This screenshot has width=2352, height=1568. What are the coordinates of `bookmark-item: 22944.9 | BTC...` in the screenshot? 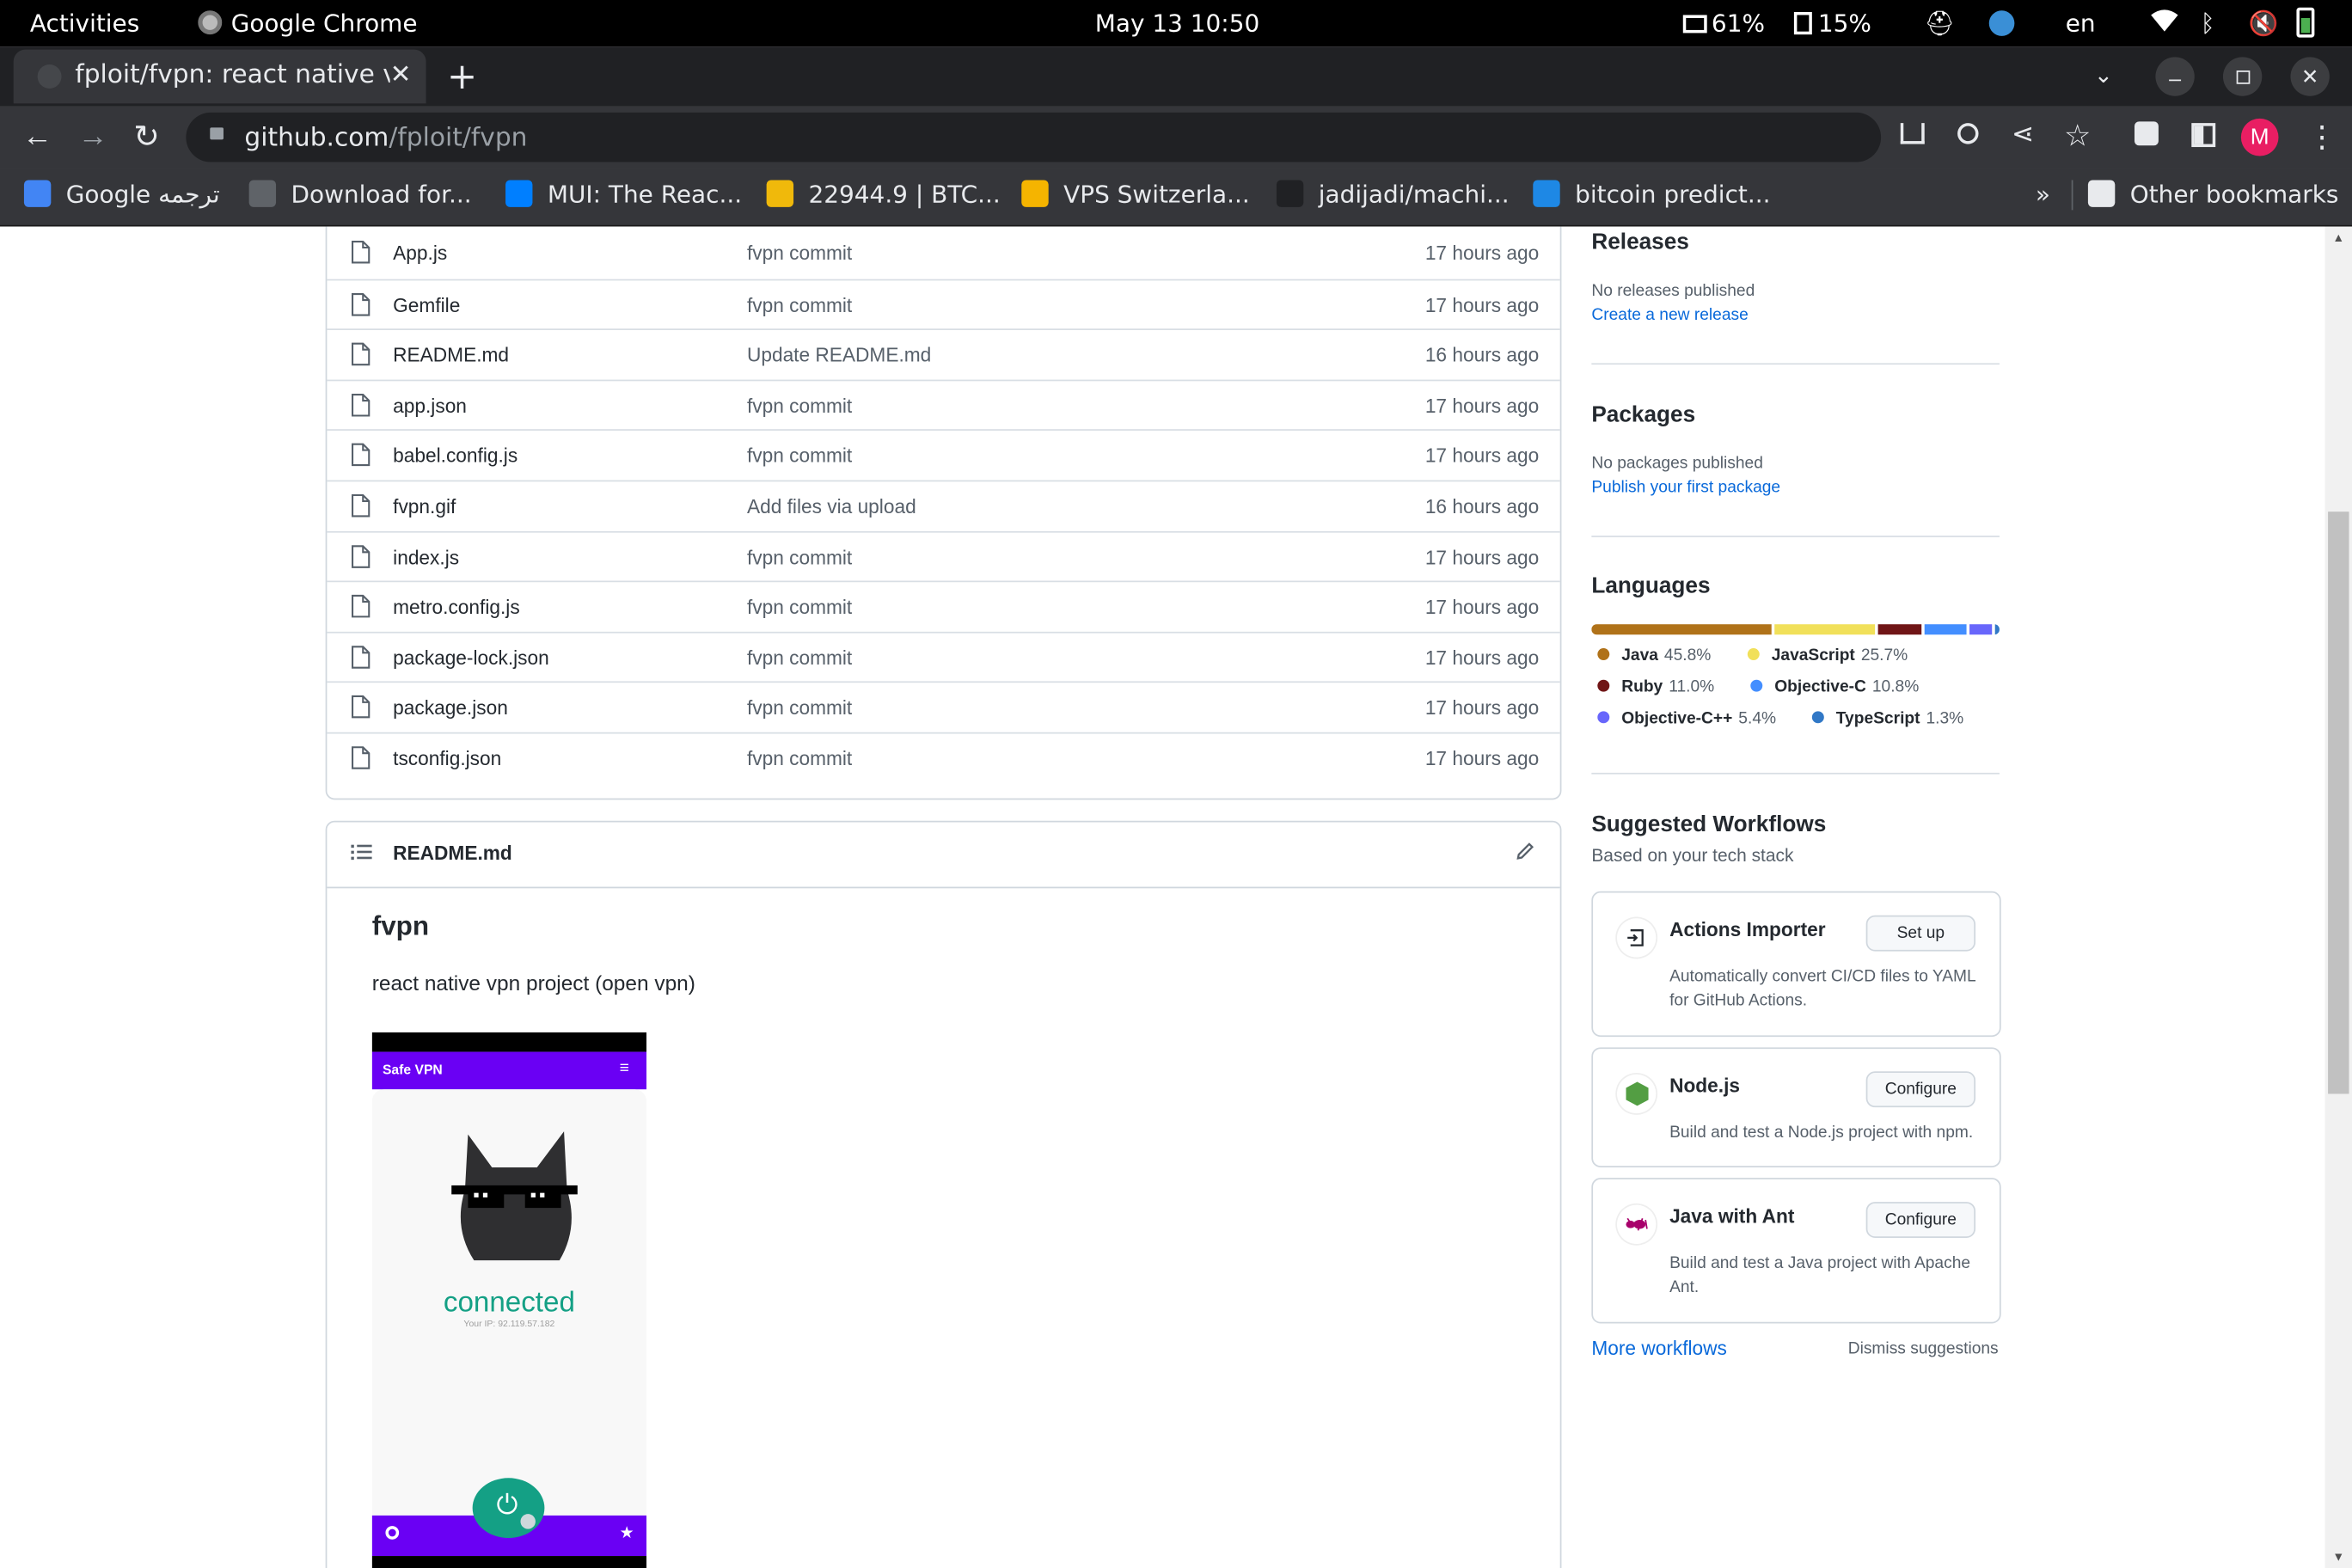 It's located at (883, 194).